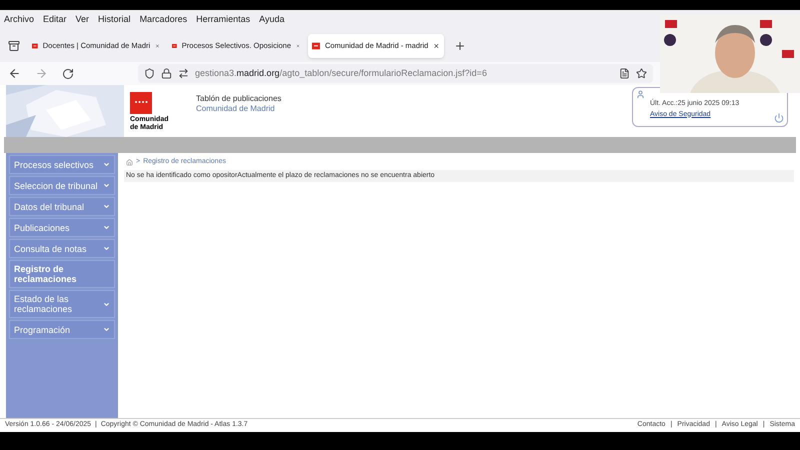 The width and height of the screenshot is (800, 450). What do you see at coordinates (68, 74) in the screenshot?
I see `reload-icon` at bounding box center [68, 74].